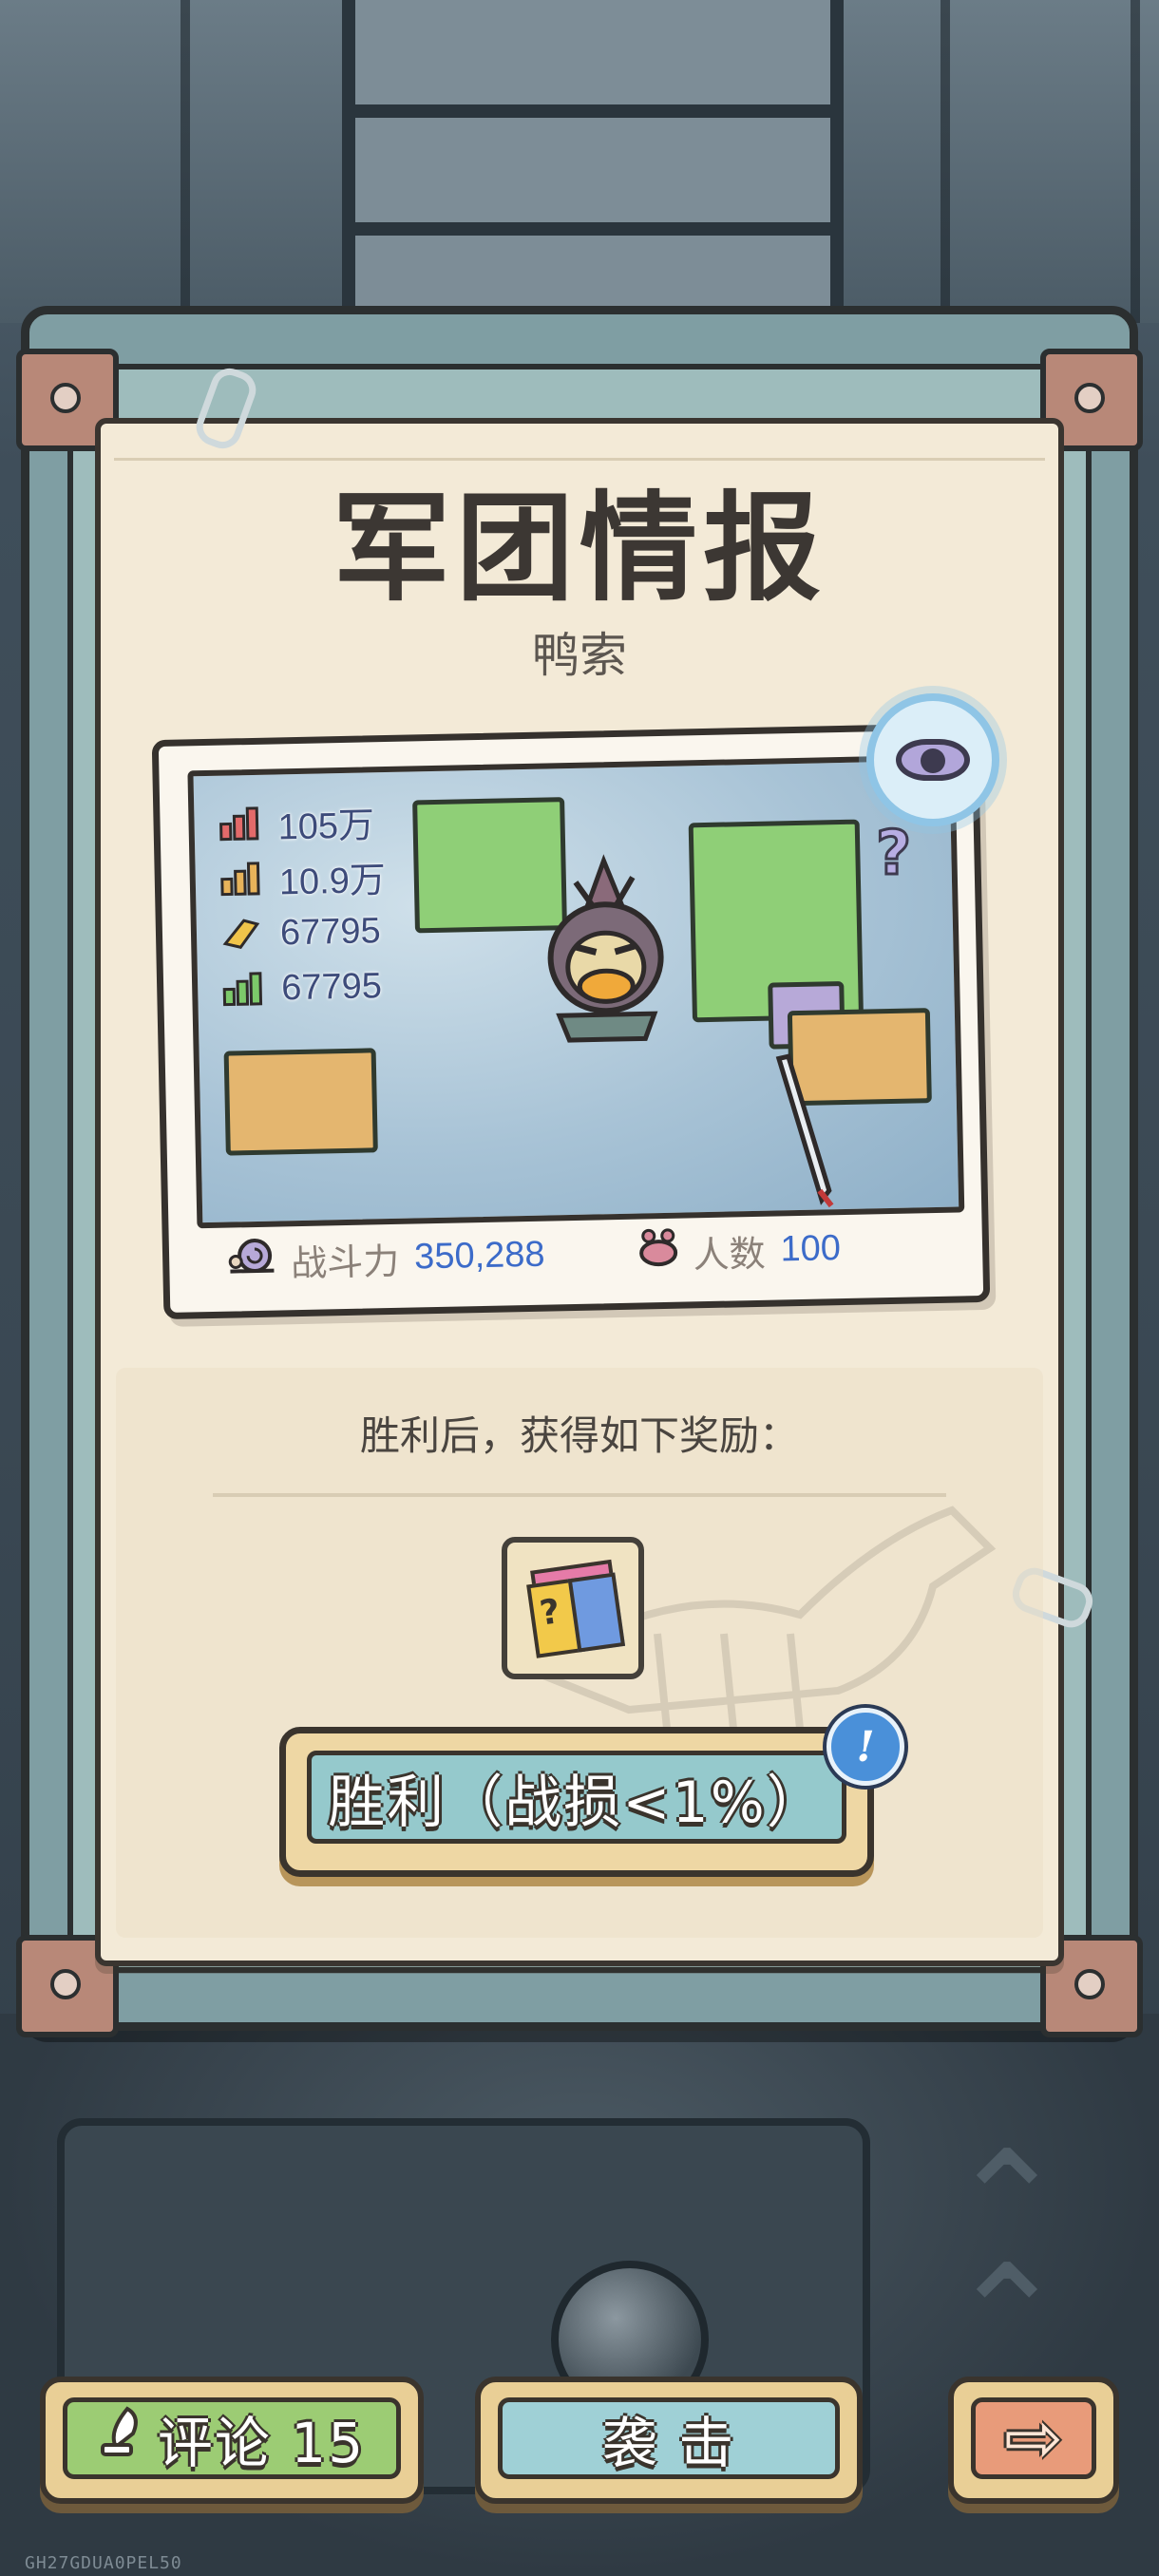  Describe the element at coordinates (893, 854) in the screenshot. I see `question-mark-icon: ?` at that location.